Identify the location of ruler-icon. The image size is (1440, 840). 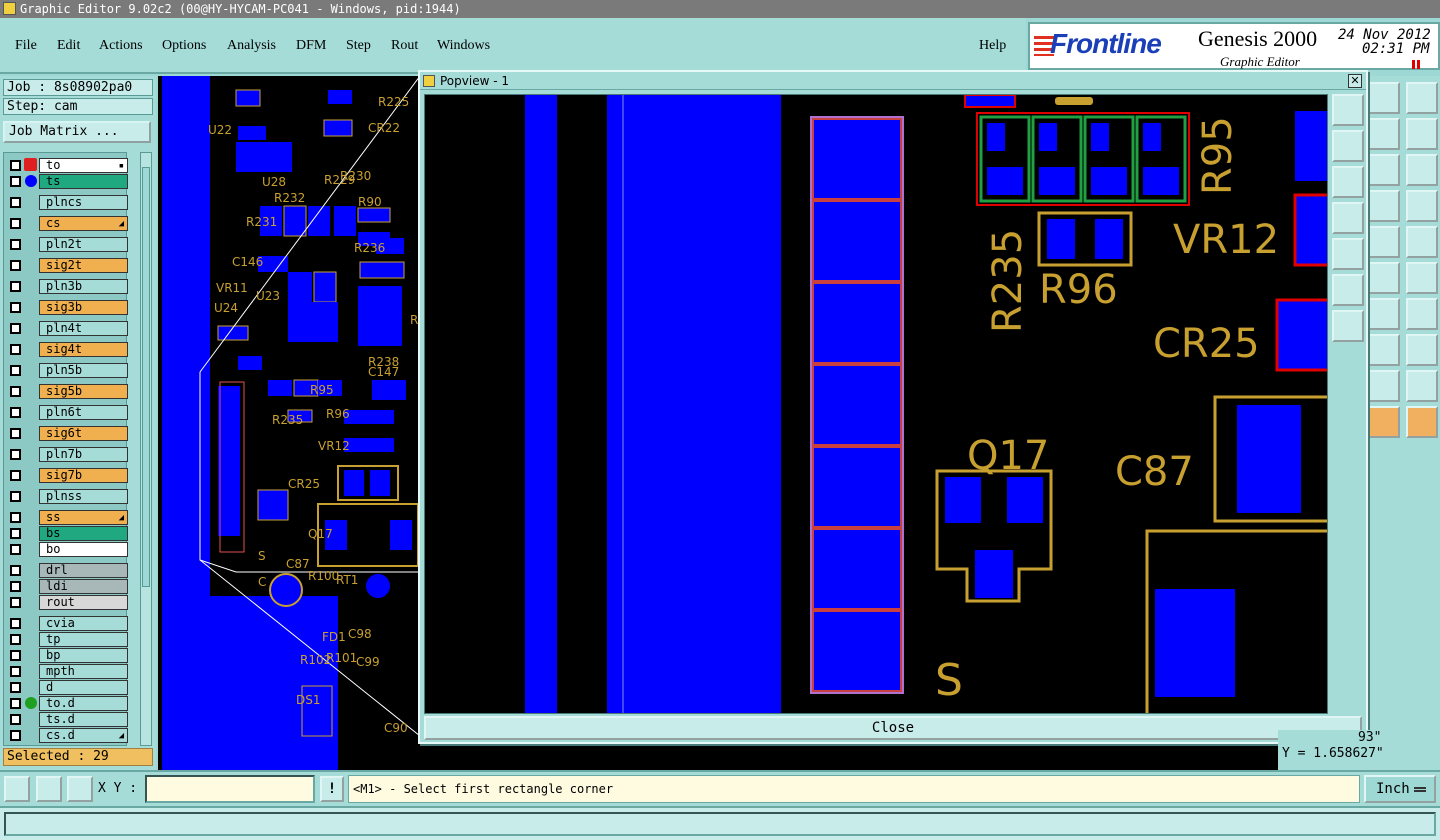
(1384, 242).